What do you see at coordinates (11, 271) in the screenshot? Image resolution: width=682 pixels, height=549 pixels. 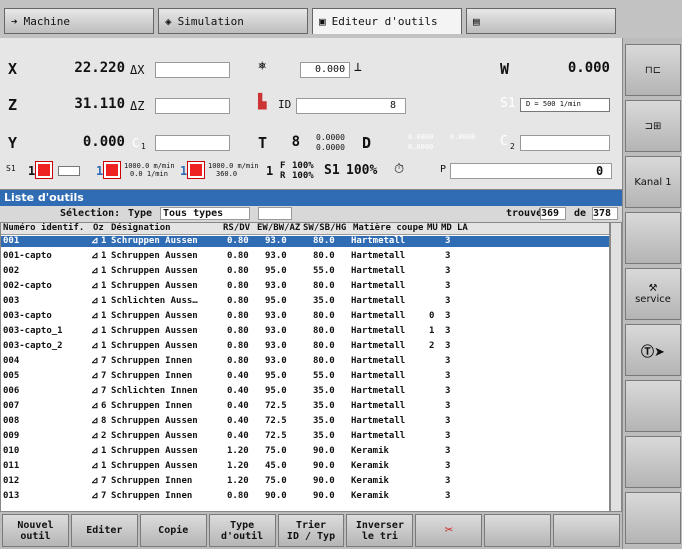 I see `cell-id: 002` at bounding box center [11, 271].